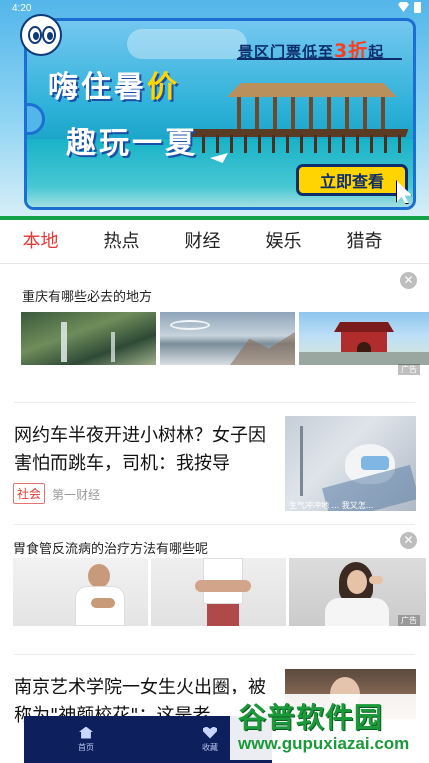 This screenshot has height=763, width=429. What do you see at coordinates (110, 547) in the screenshot?
I see `ad-title: 胃食管反流病的治疗方法有哪些呢` at bounding box center [110, 547].